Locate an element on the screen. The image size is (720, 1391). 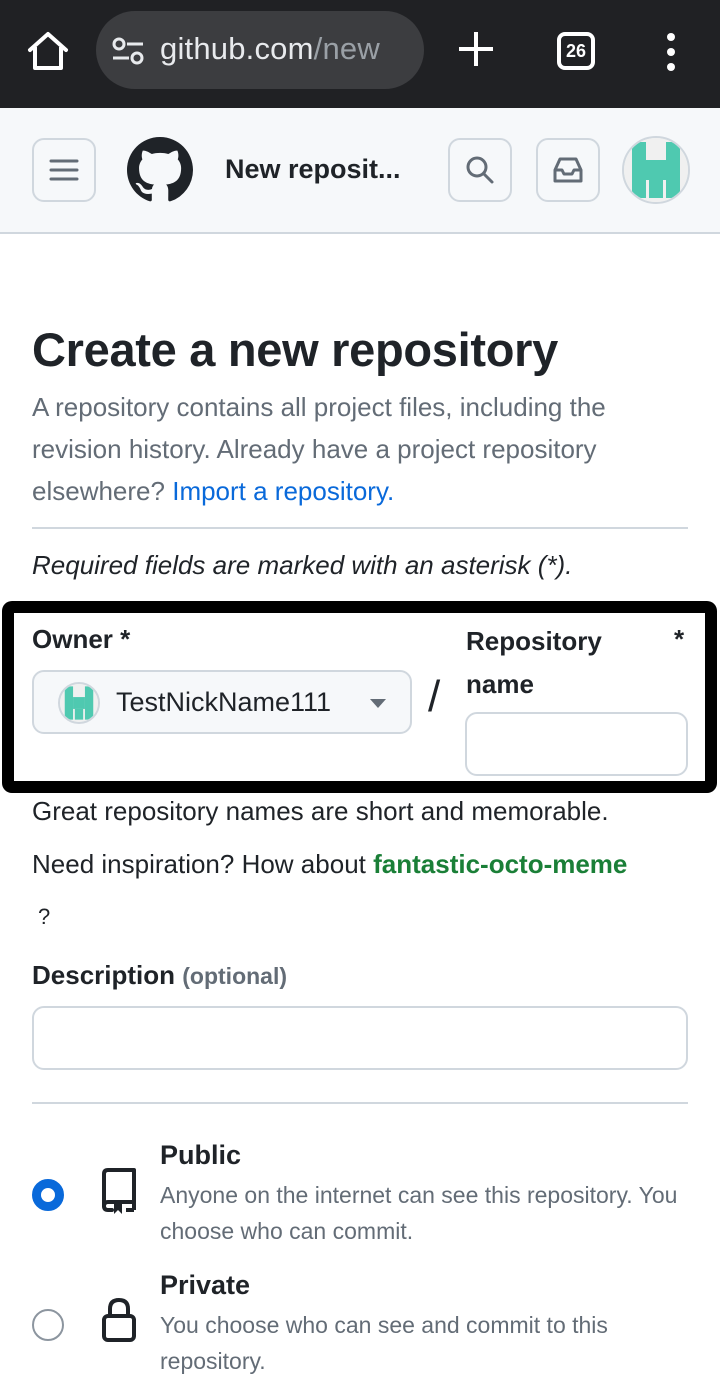
import-repository-link: Import a repository. is located at coordinates (283, 491).